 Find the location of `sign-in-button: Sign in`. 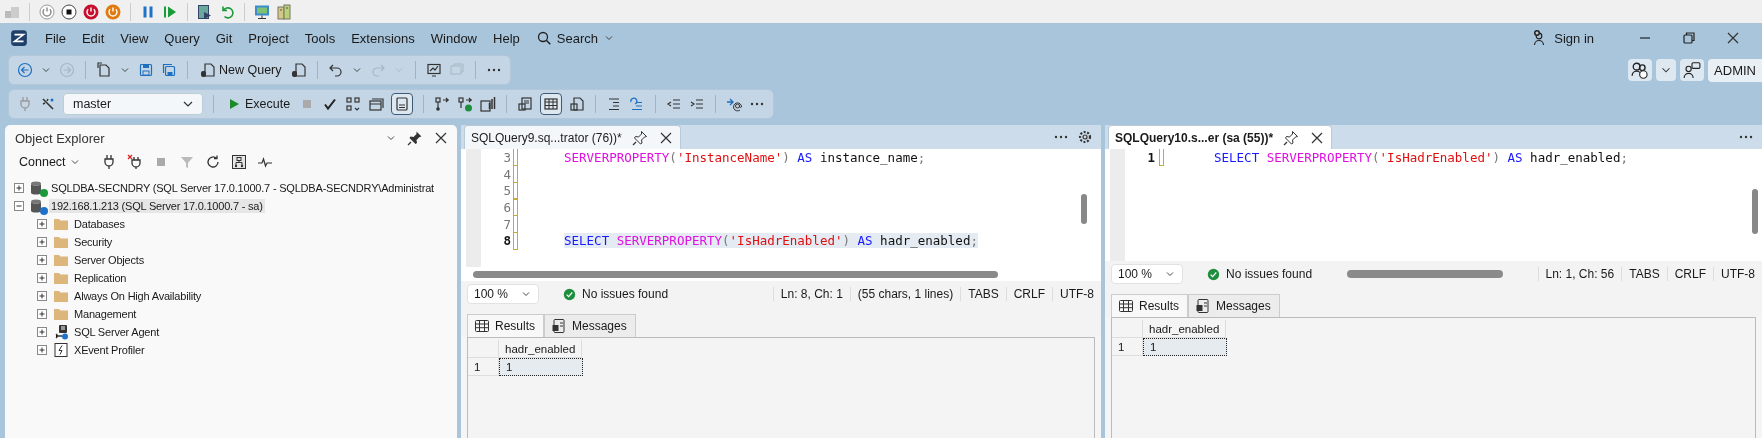

sign-in-button: Sign in is located at coordinates (1563, 38).